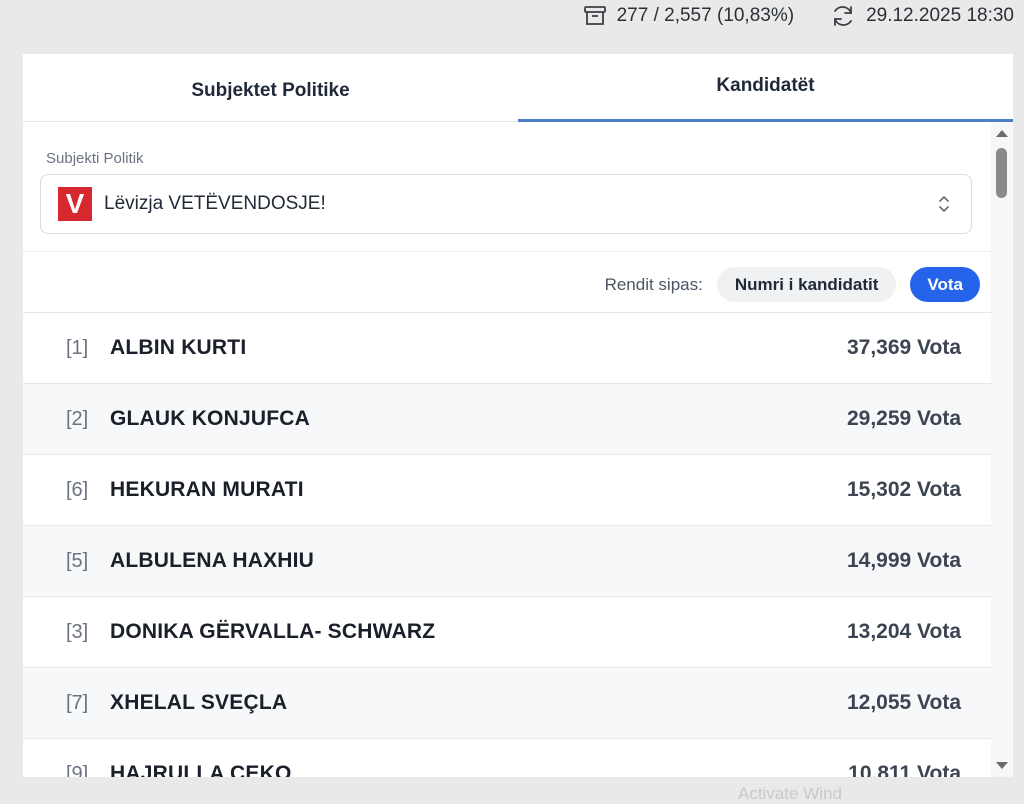 The width and height of the screenshot is (1024, 804). What do you see at coordinates (77, 489) in the screenshot?
I see `candidate-number: [6]` at bounding box center [77, 489].